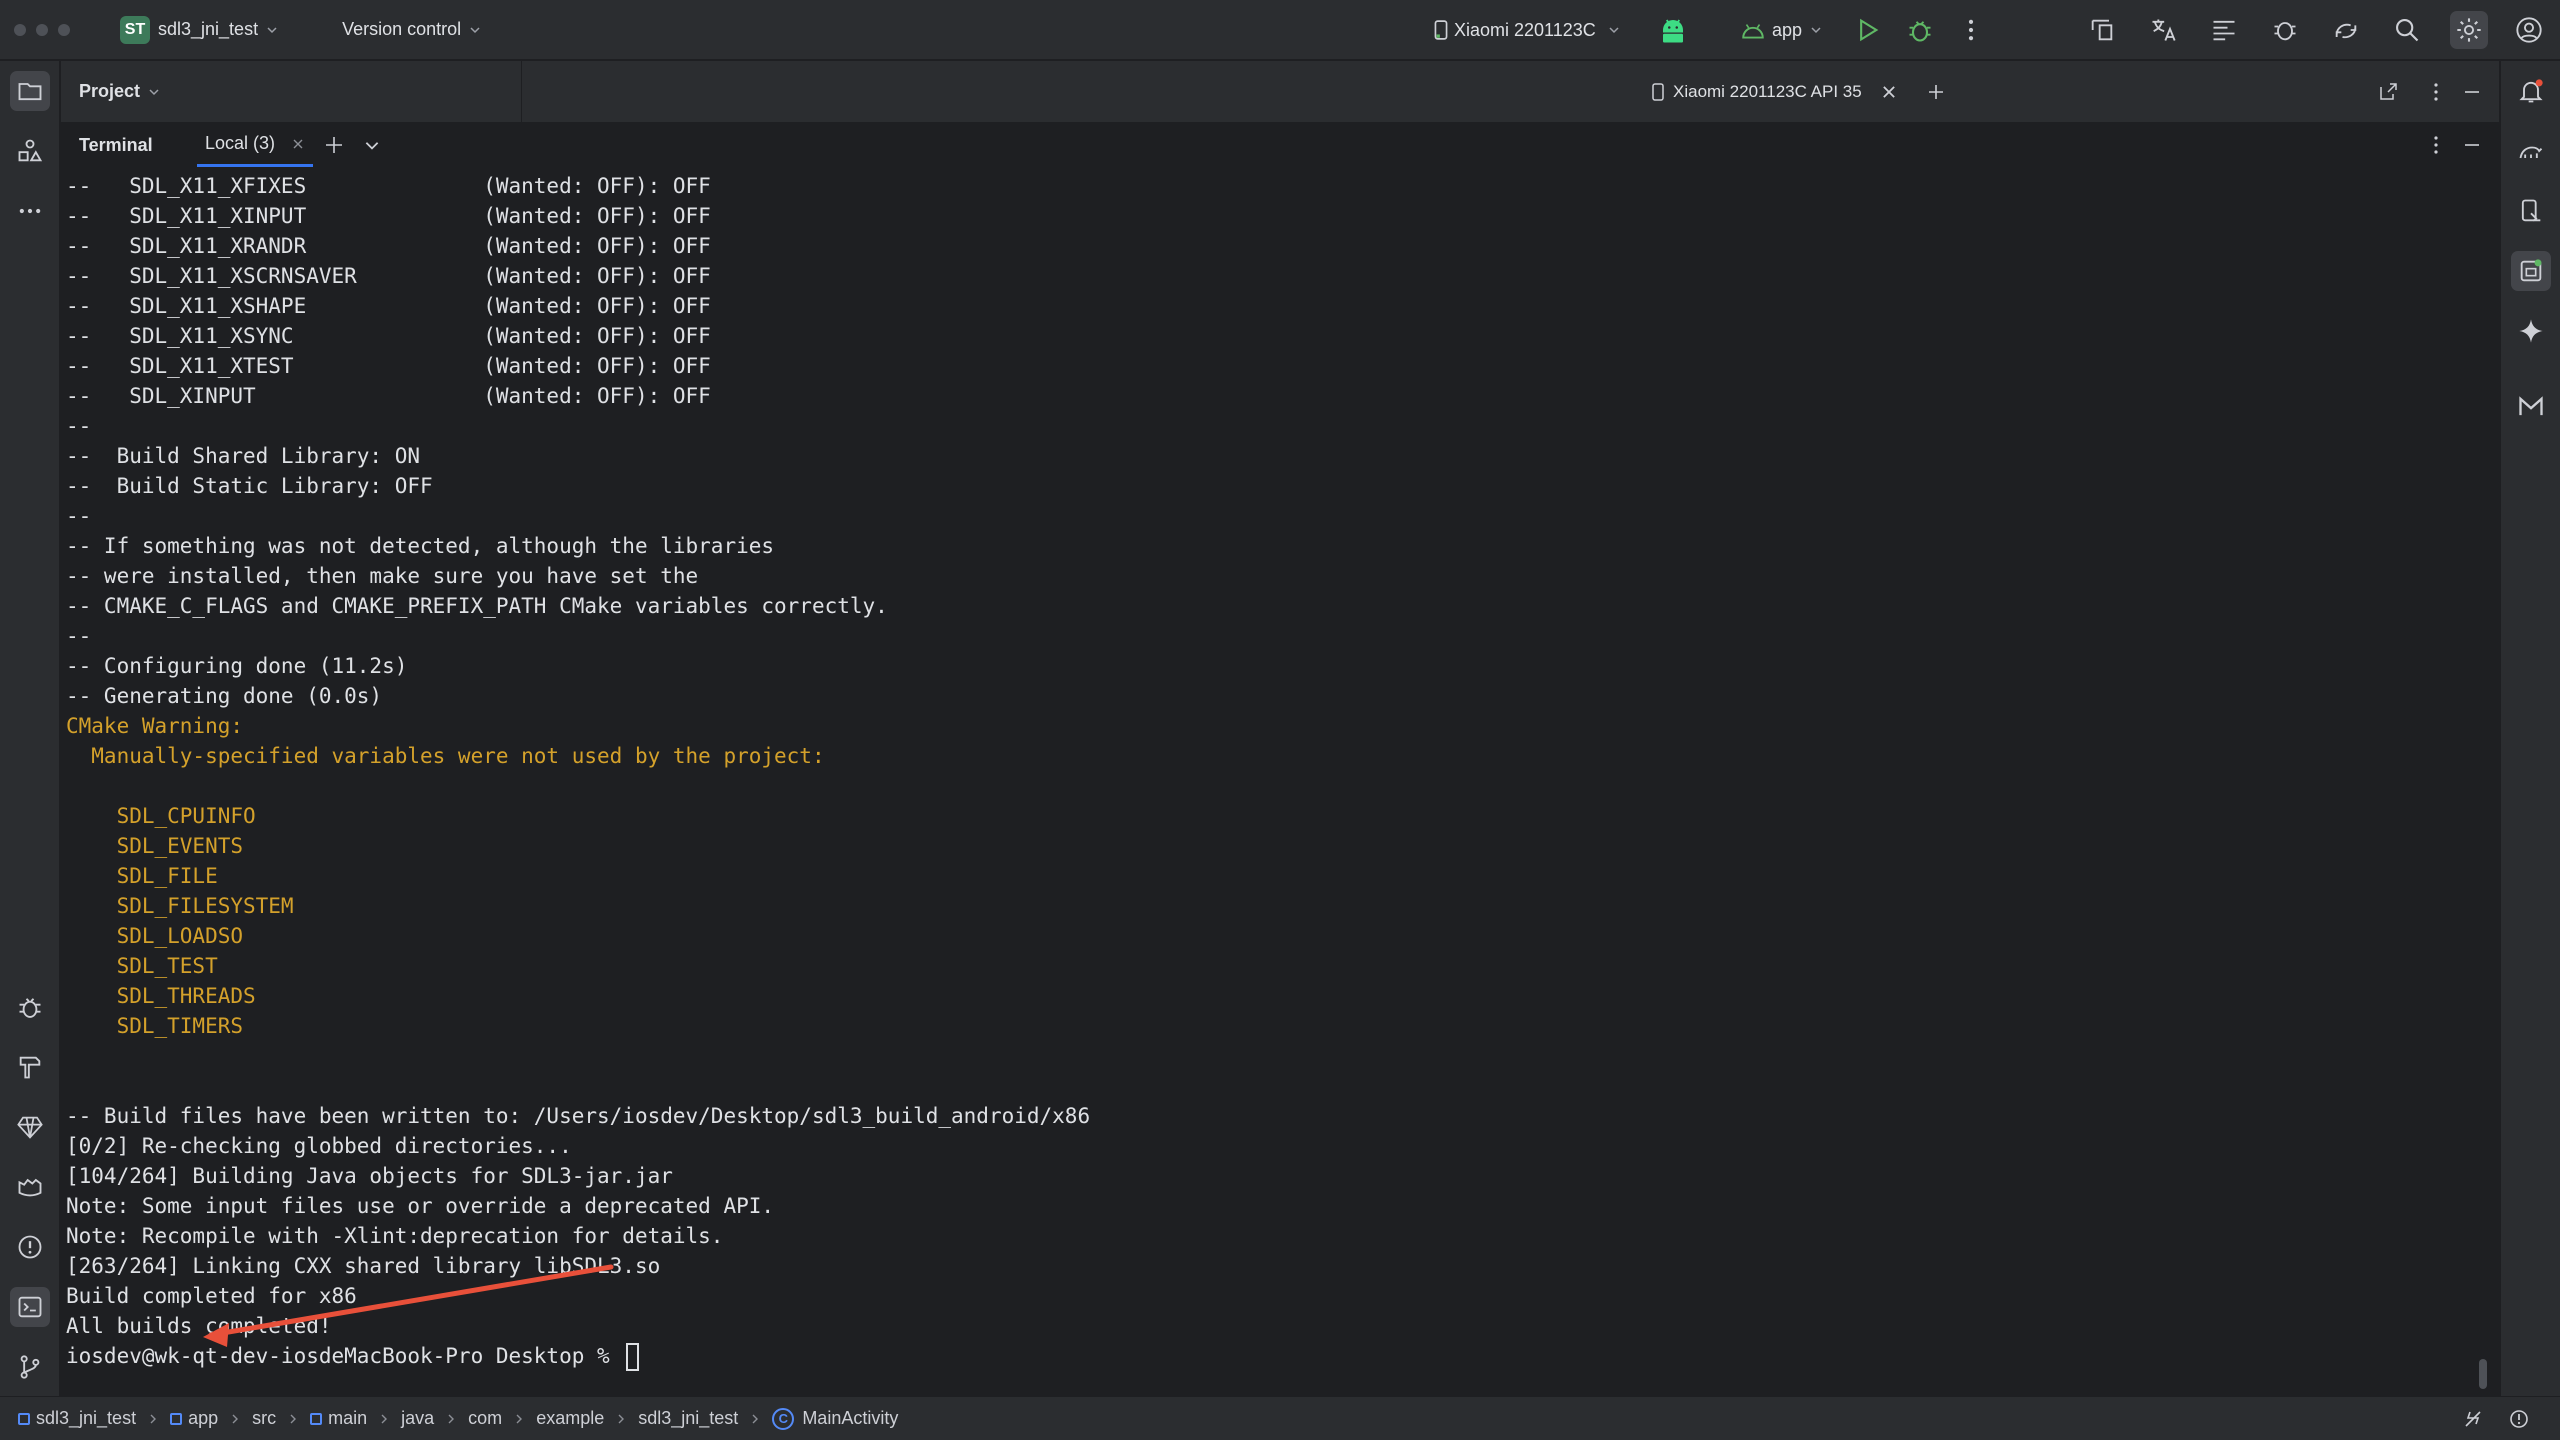 The width and height of the screenshot is (2560, 1440). Describe the element at coordinates (1936, 92) in the screenshot. I see `add-device-icon` at that location.